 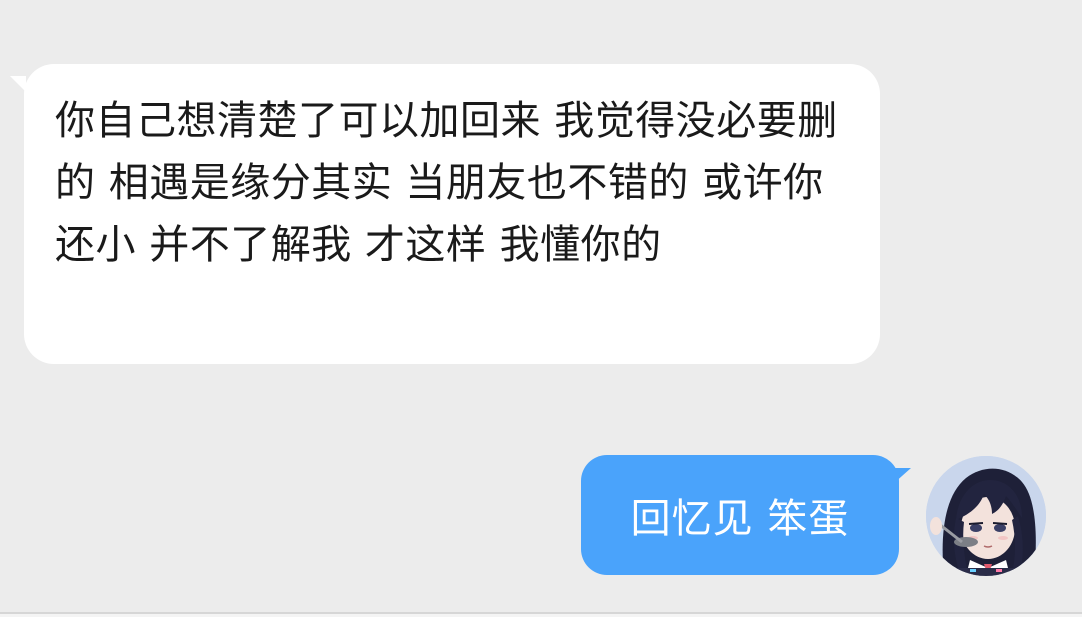 I want to click on outgoing-message-bubble: 回忆见 笨蛋, so click(x=740, y=515).